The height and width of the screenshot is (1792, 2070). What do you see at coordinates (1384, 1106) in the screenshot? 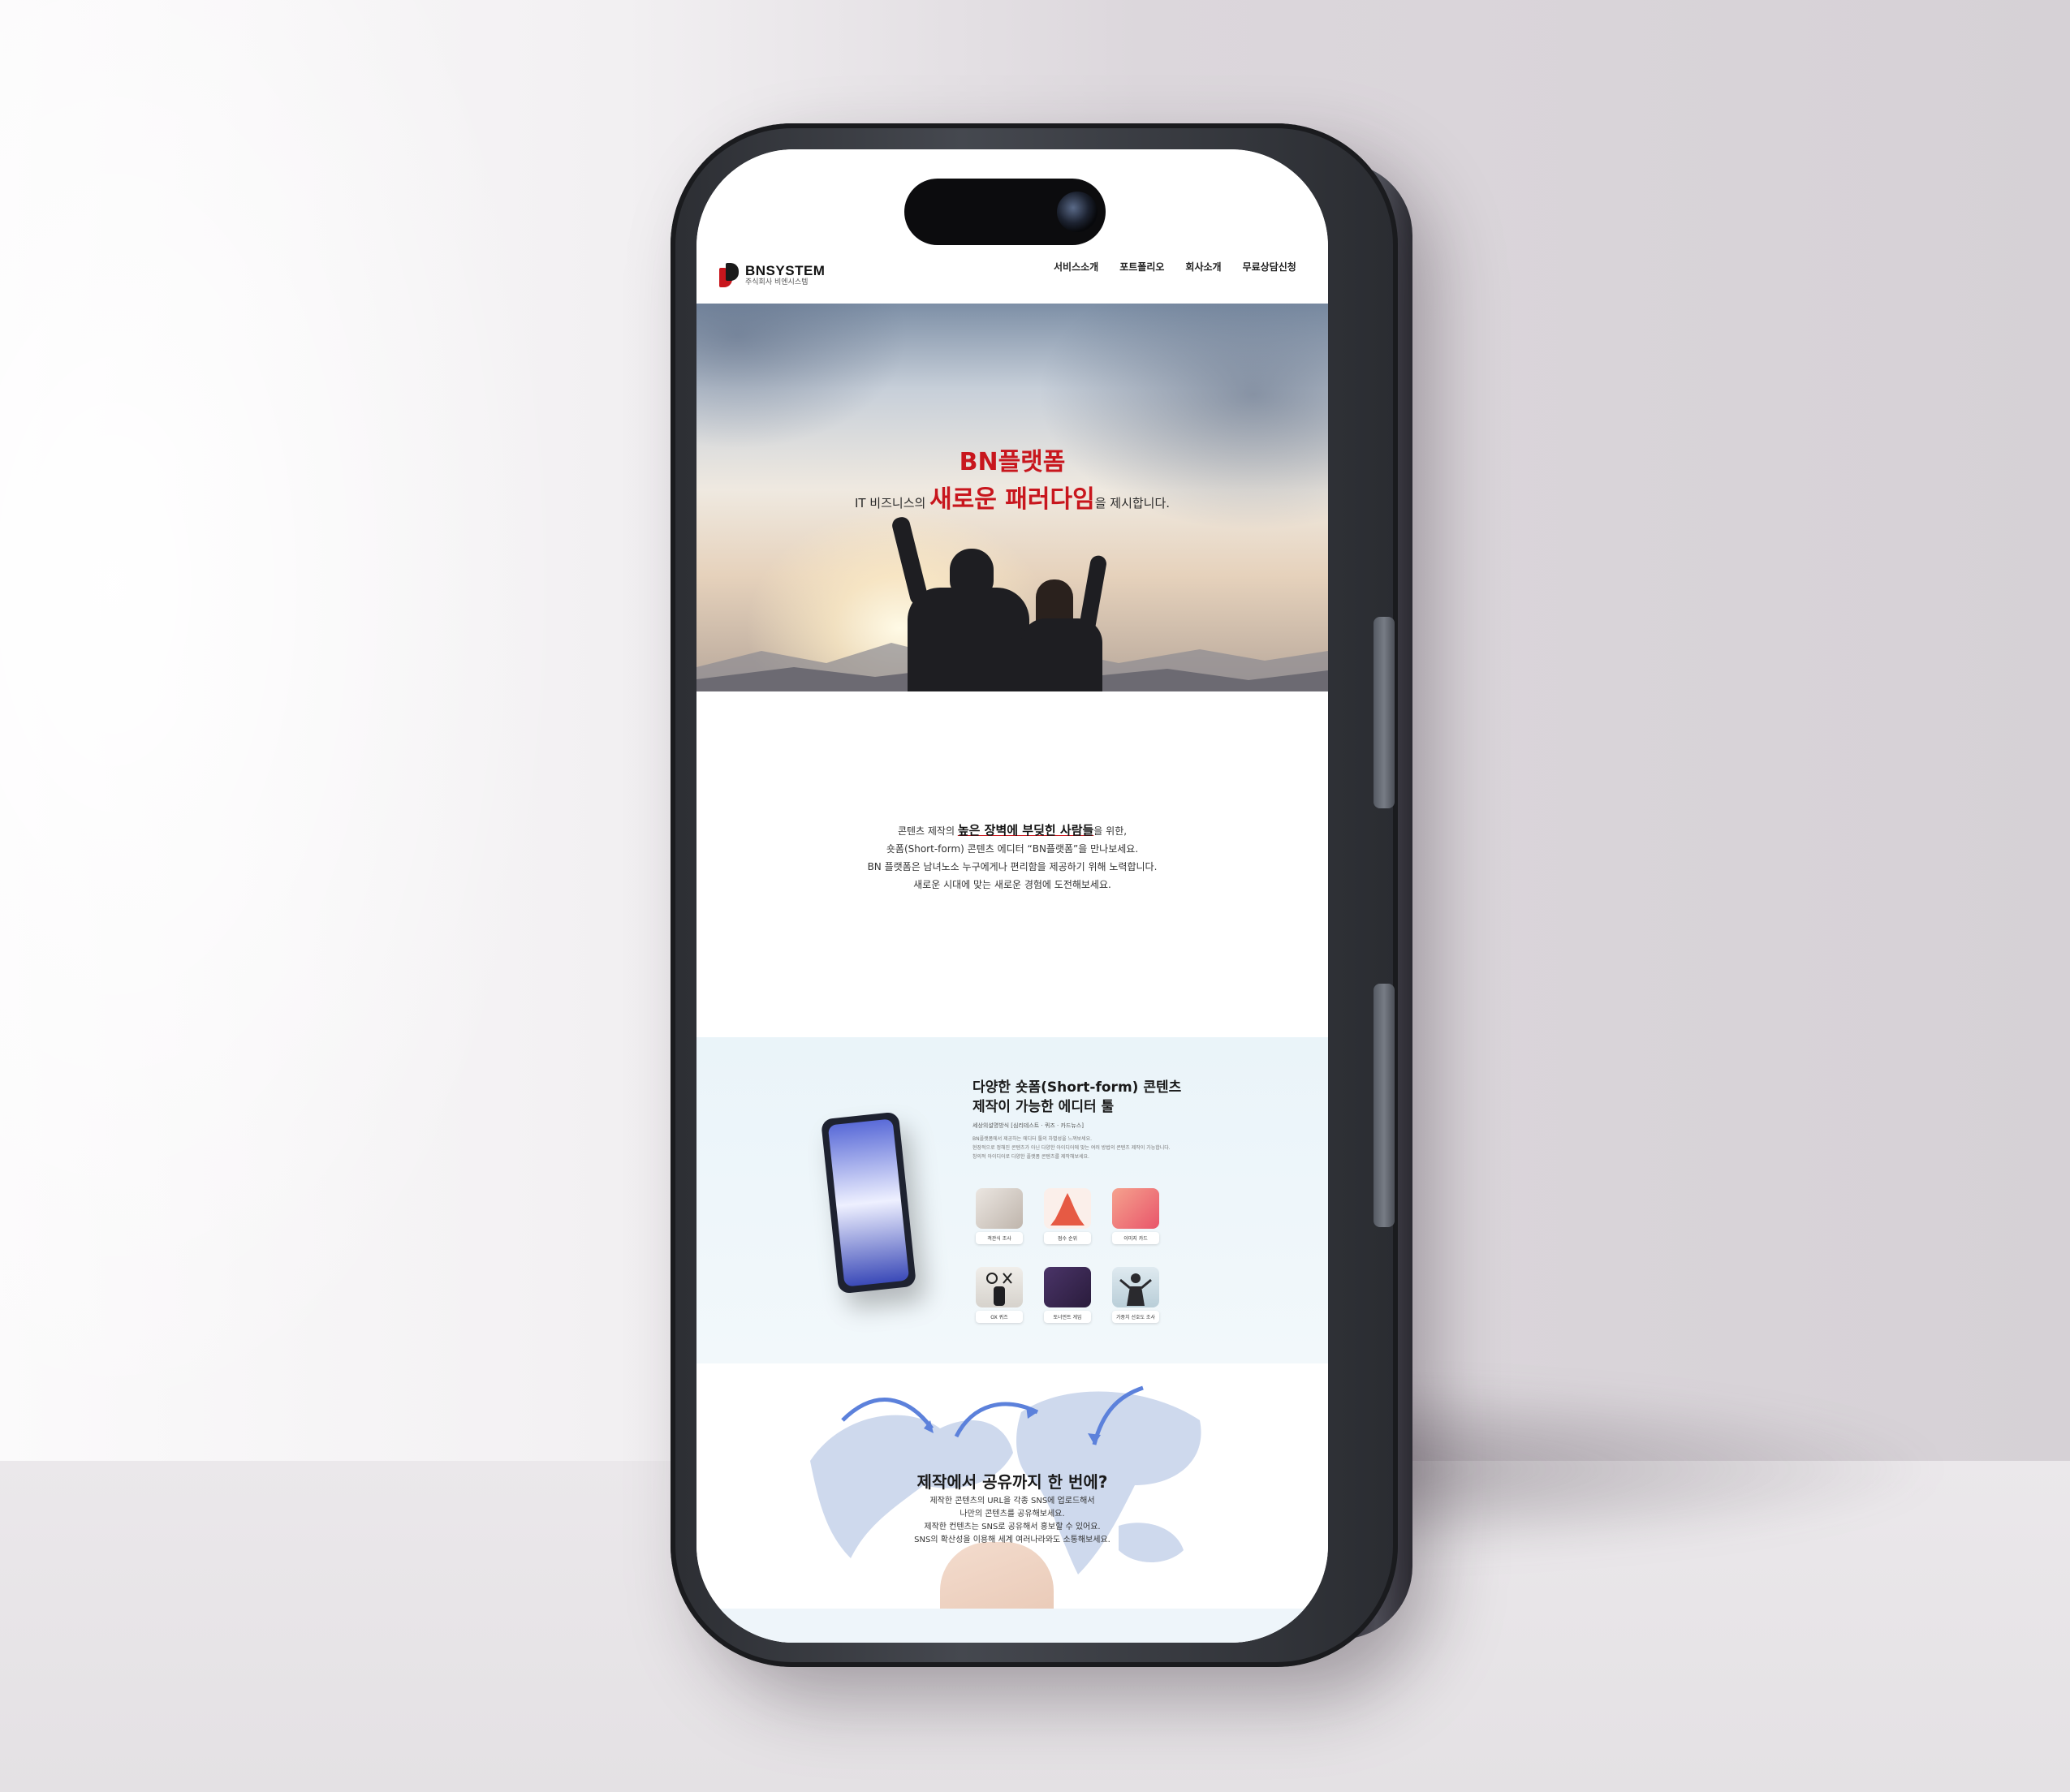
I see `side-button-bottom` at bounding box center [1384, 1106].